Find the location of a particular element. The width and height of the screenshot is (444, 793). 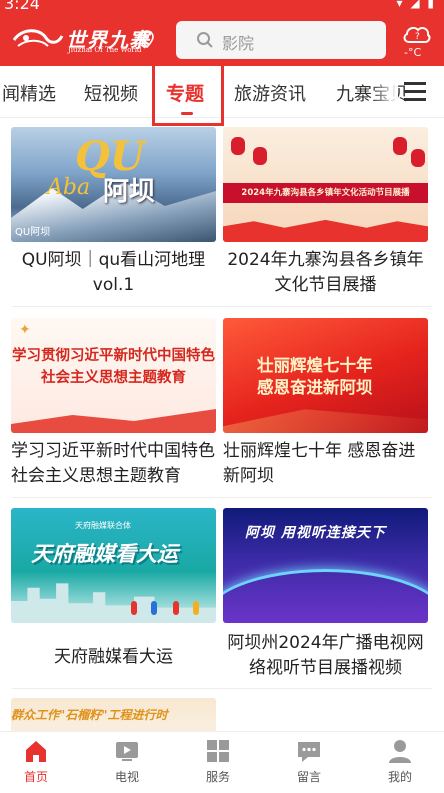

card-thumbnail: 群众工作"石榴籽"工程进行时 is located at coordinates (113, 714).